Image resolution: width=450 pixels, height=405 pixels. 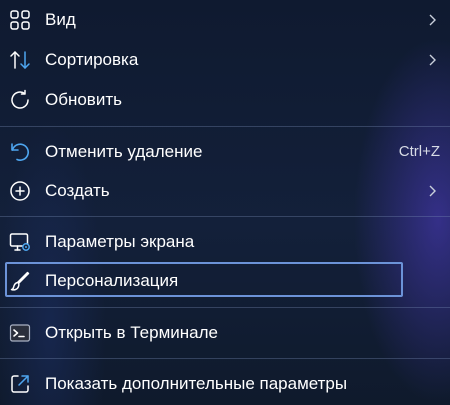 I want to click on sort-arrows-icon, so click(x=20, y=60).